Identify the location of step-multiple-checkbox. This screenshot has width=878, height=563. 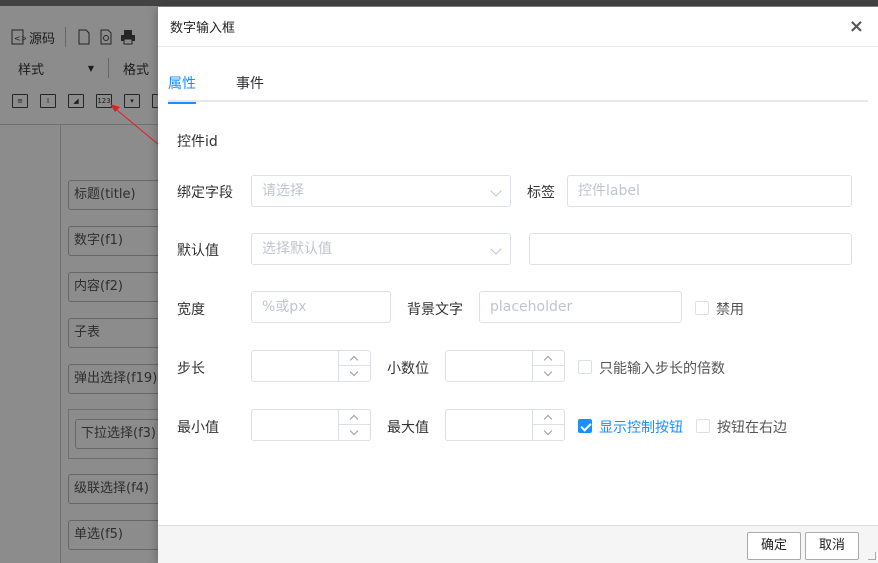
(585, 367).